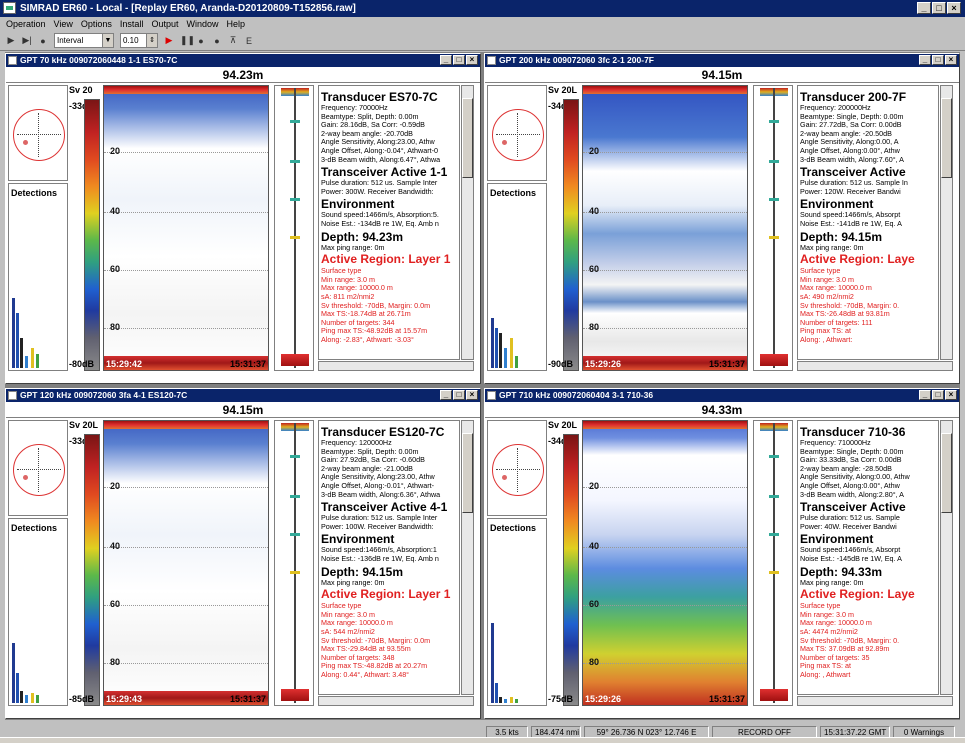  I want to click on close-button: ×, so click(954, 8).